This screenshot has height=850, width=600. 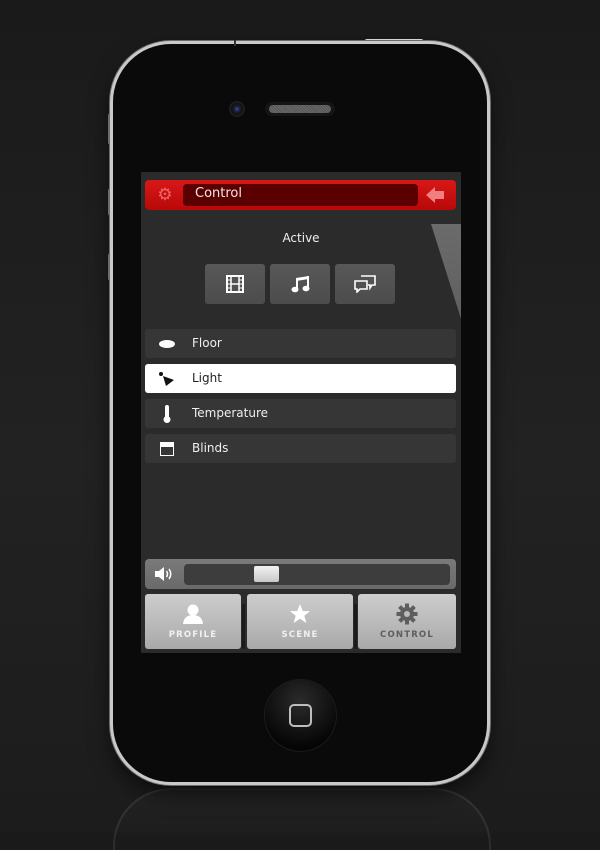 I want to click on title-field: Control, so click(x=300, y=195).